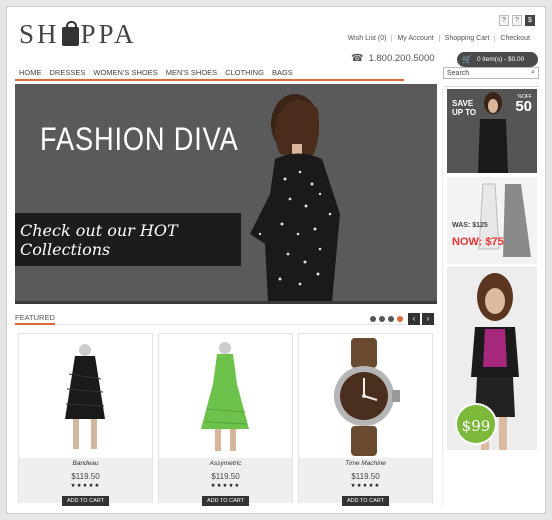 The image size is (552, 520). I want to click on phone-number: 1.800.200.5000, so click(401, 58).